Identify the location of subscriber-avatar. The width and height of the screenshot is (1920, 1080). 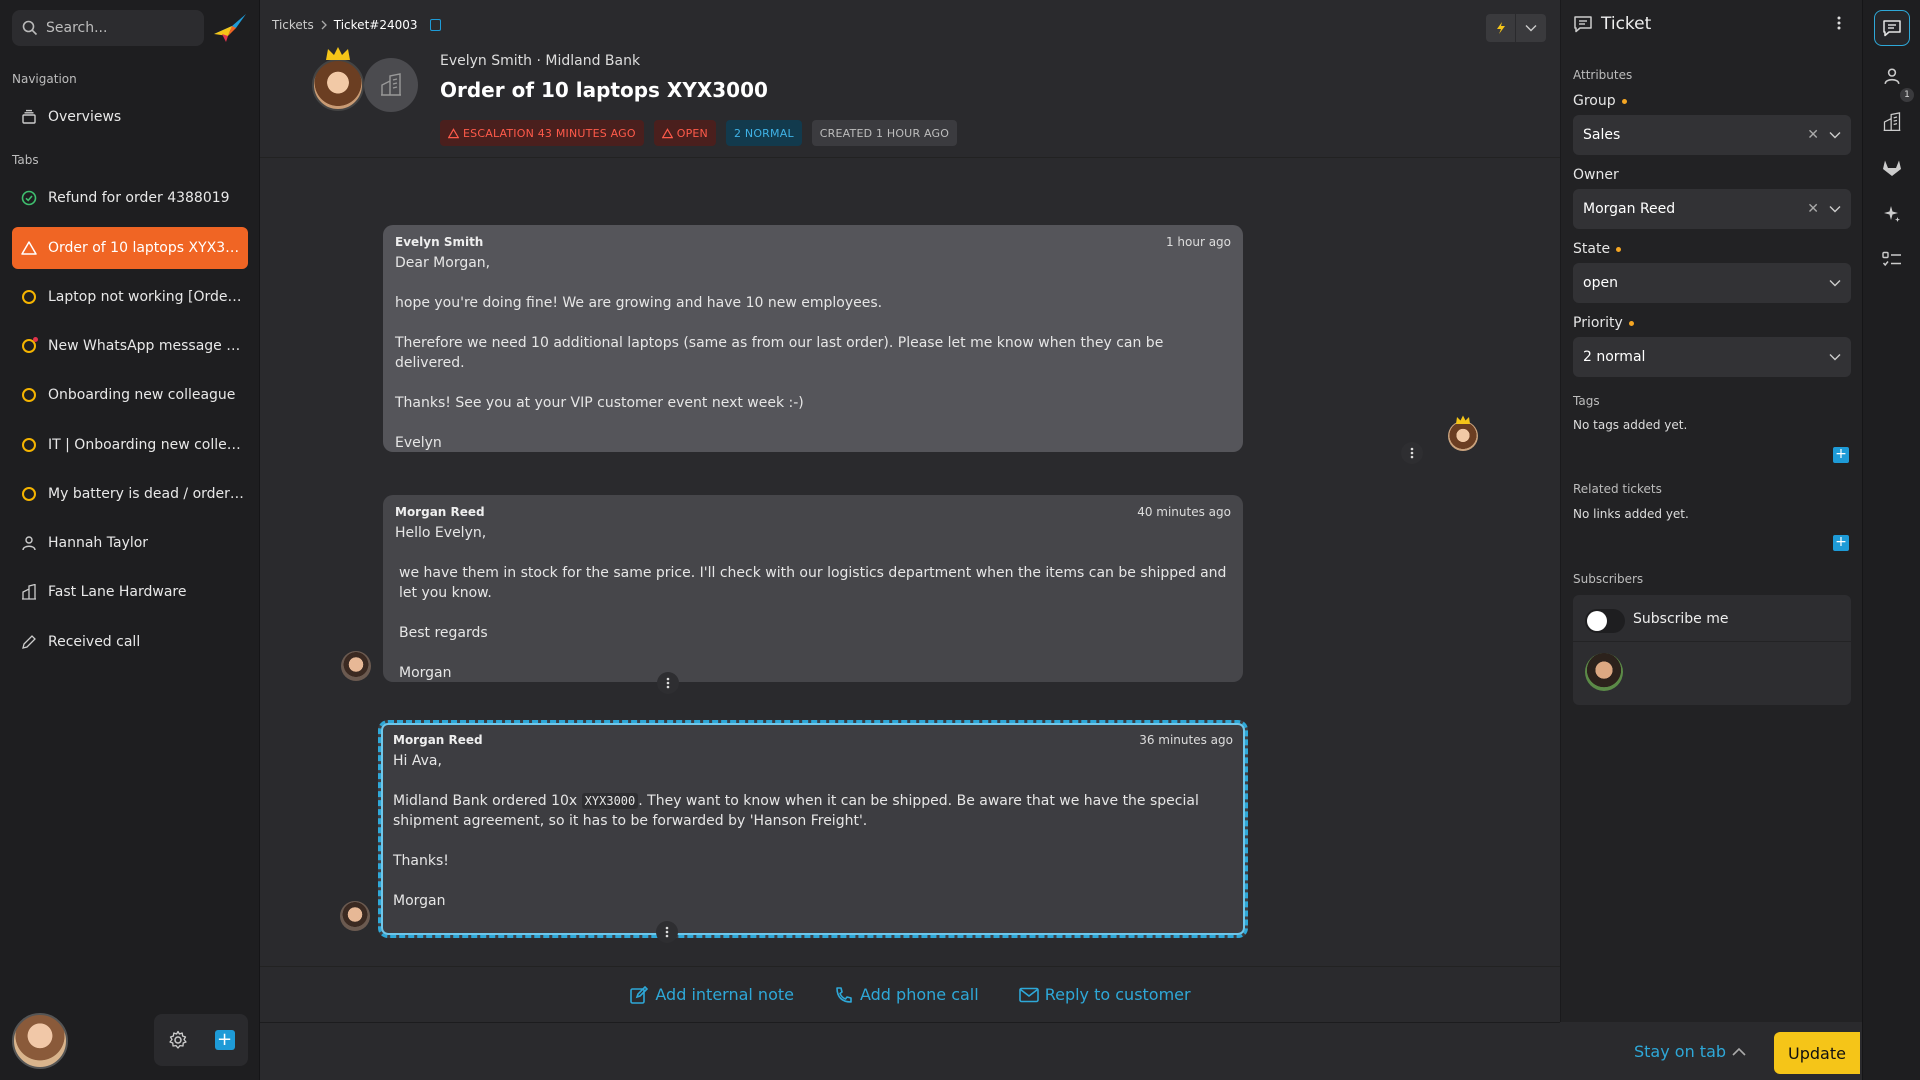
(1604, 672).